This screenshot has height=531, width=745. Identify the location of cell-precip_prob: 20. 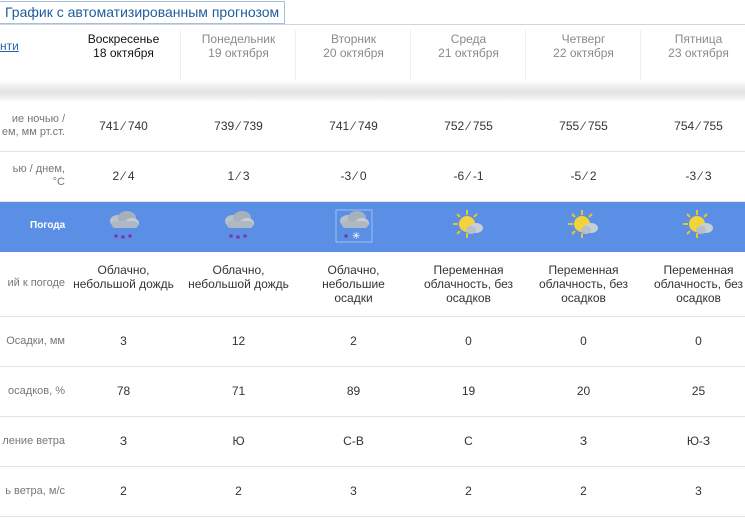
(583, 391).